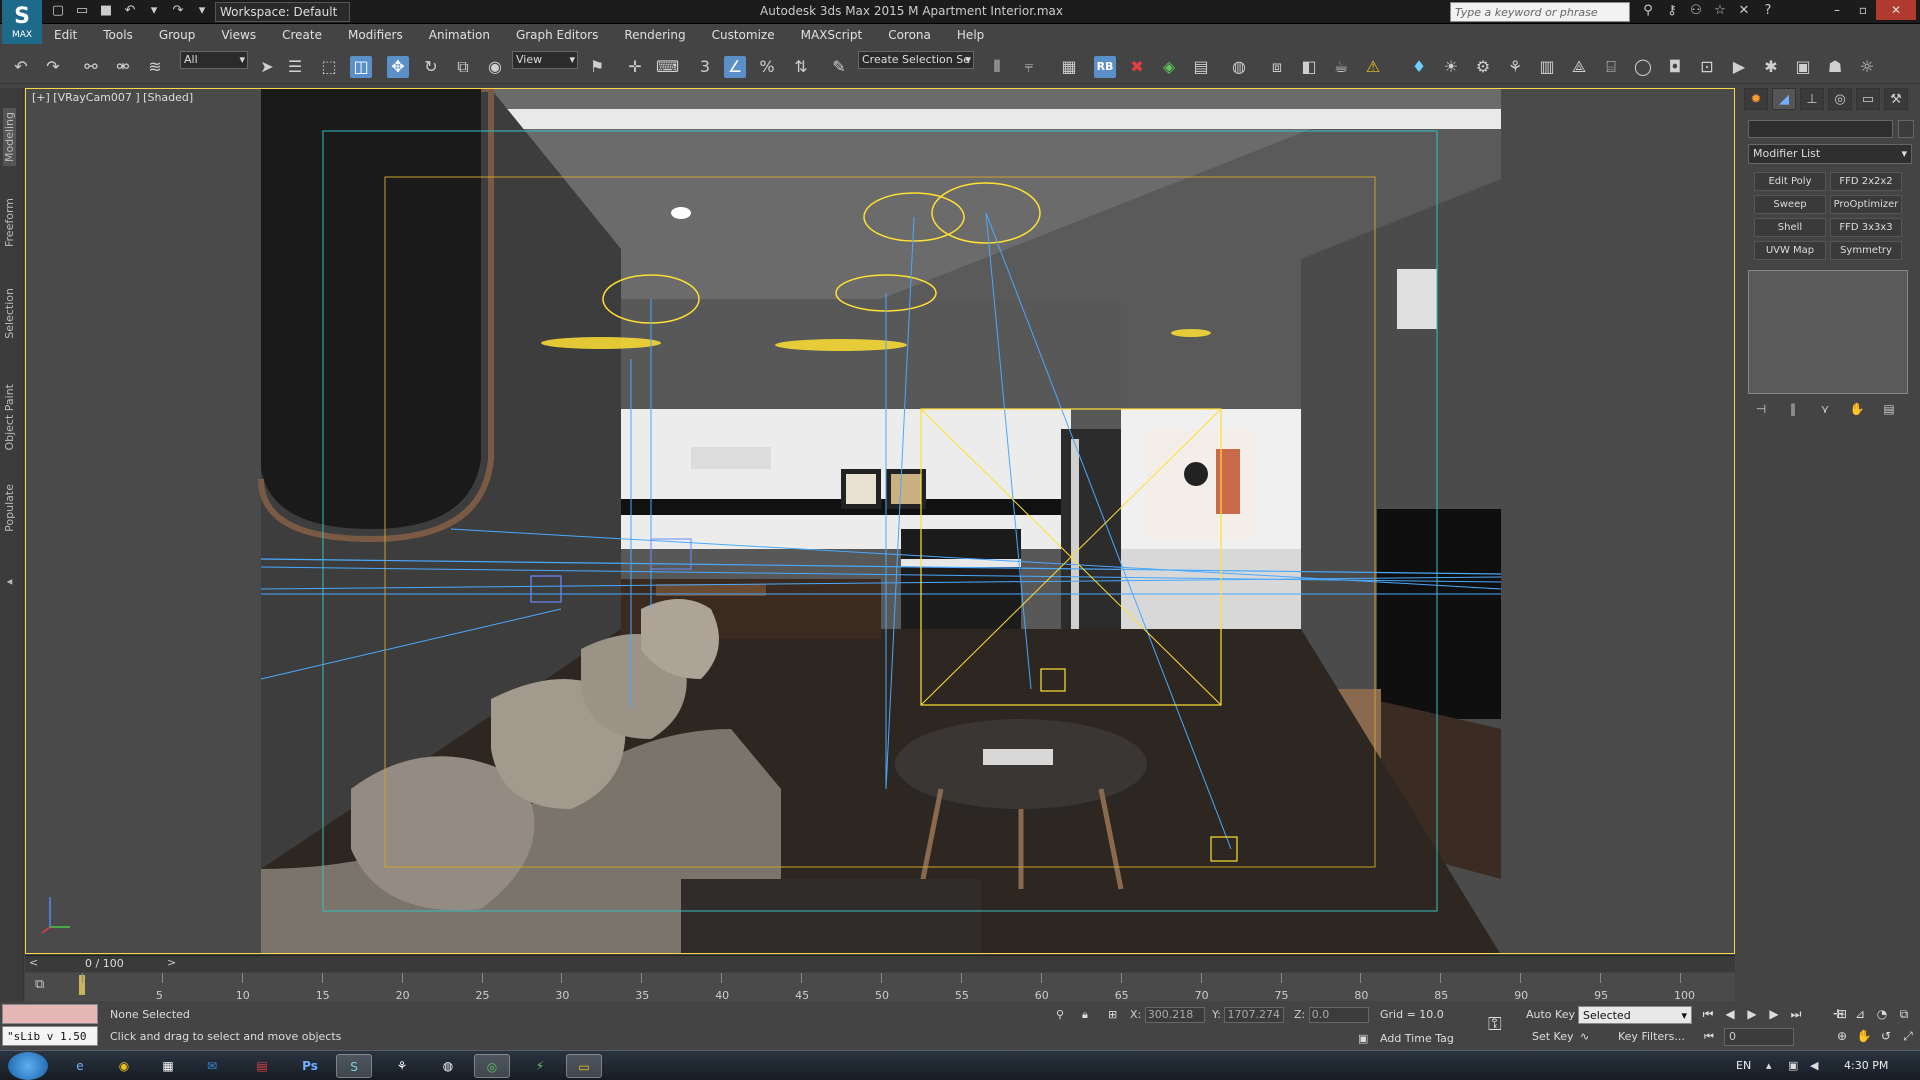 The height and width of the screenshot is (1080, 1920). What do you see at coordinates (1743, 1065) in the screenshot?
I see `language-indicator: EN` at bounding box center [1743, 1065].